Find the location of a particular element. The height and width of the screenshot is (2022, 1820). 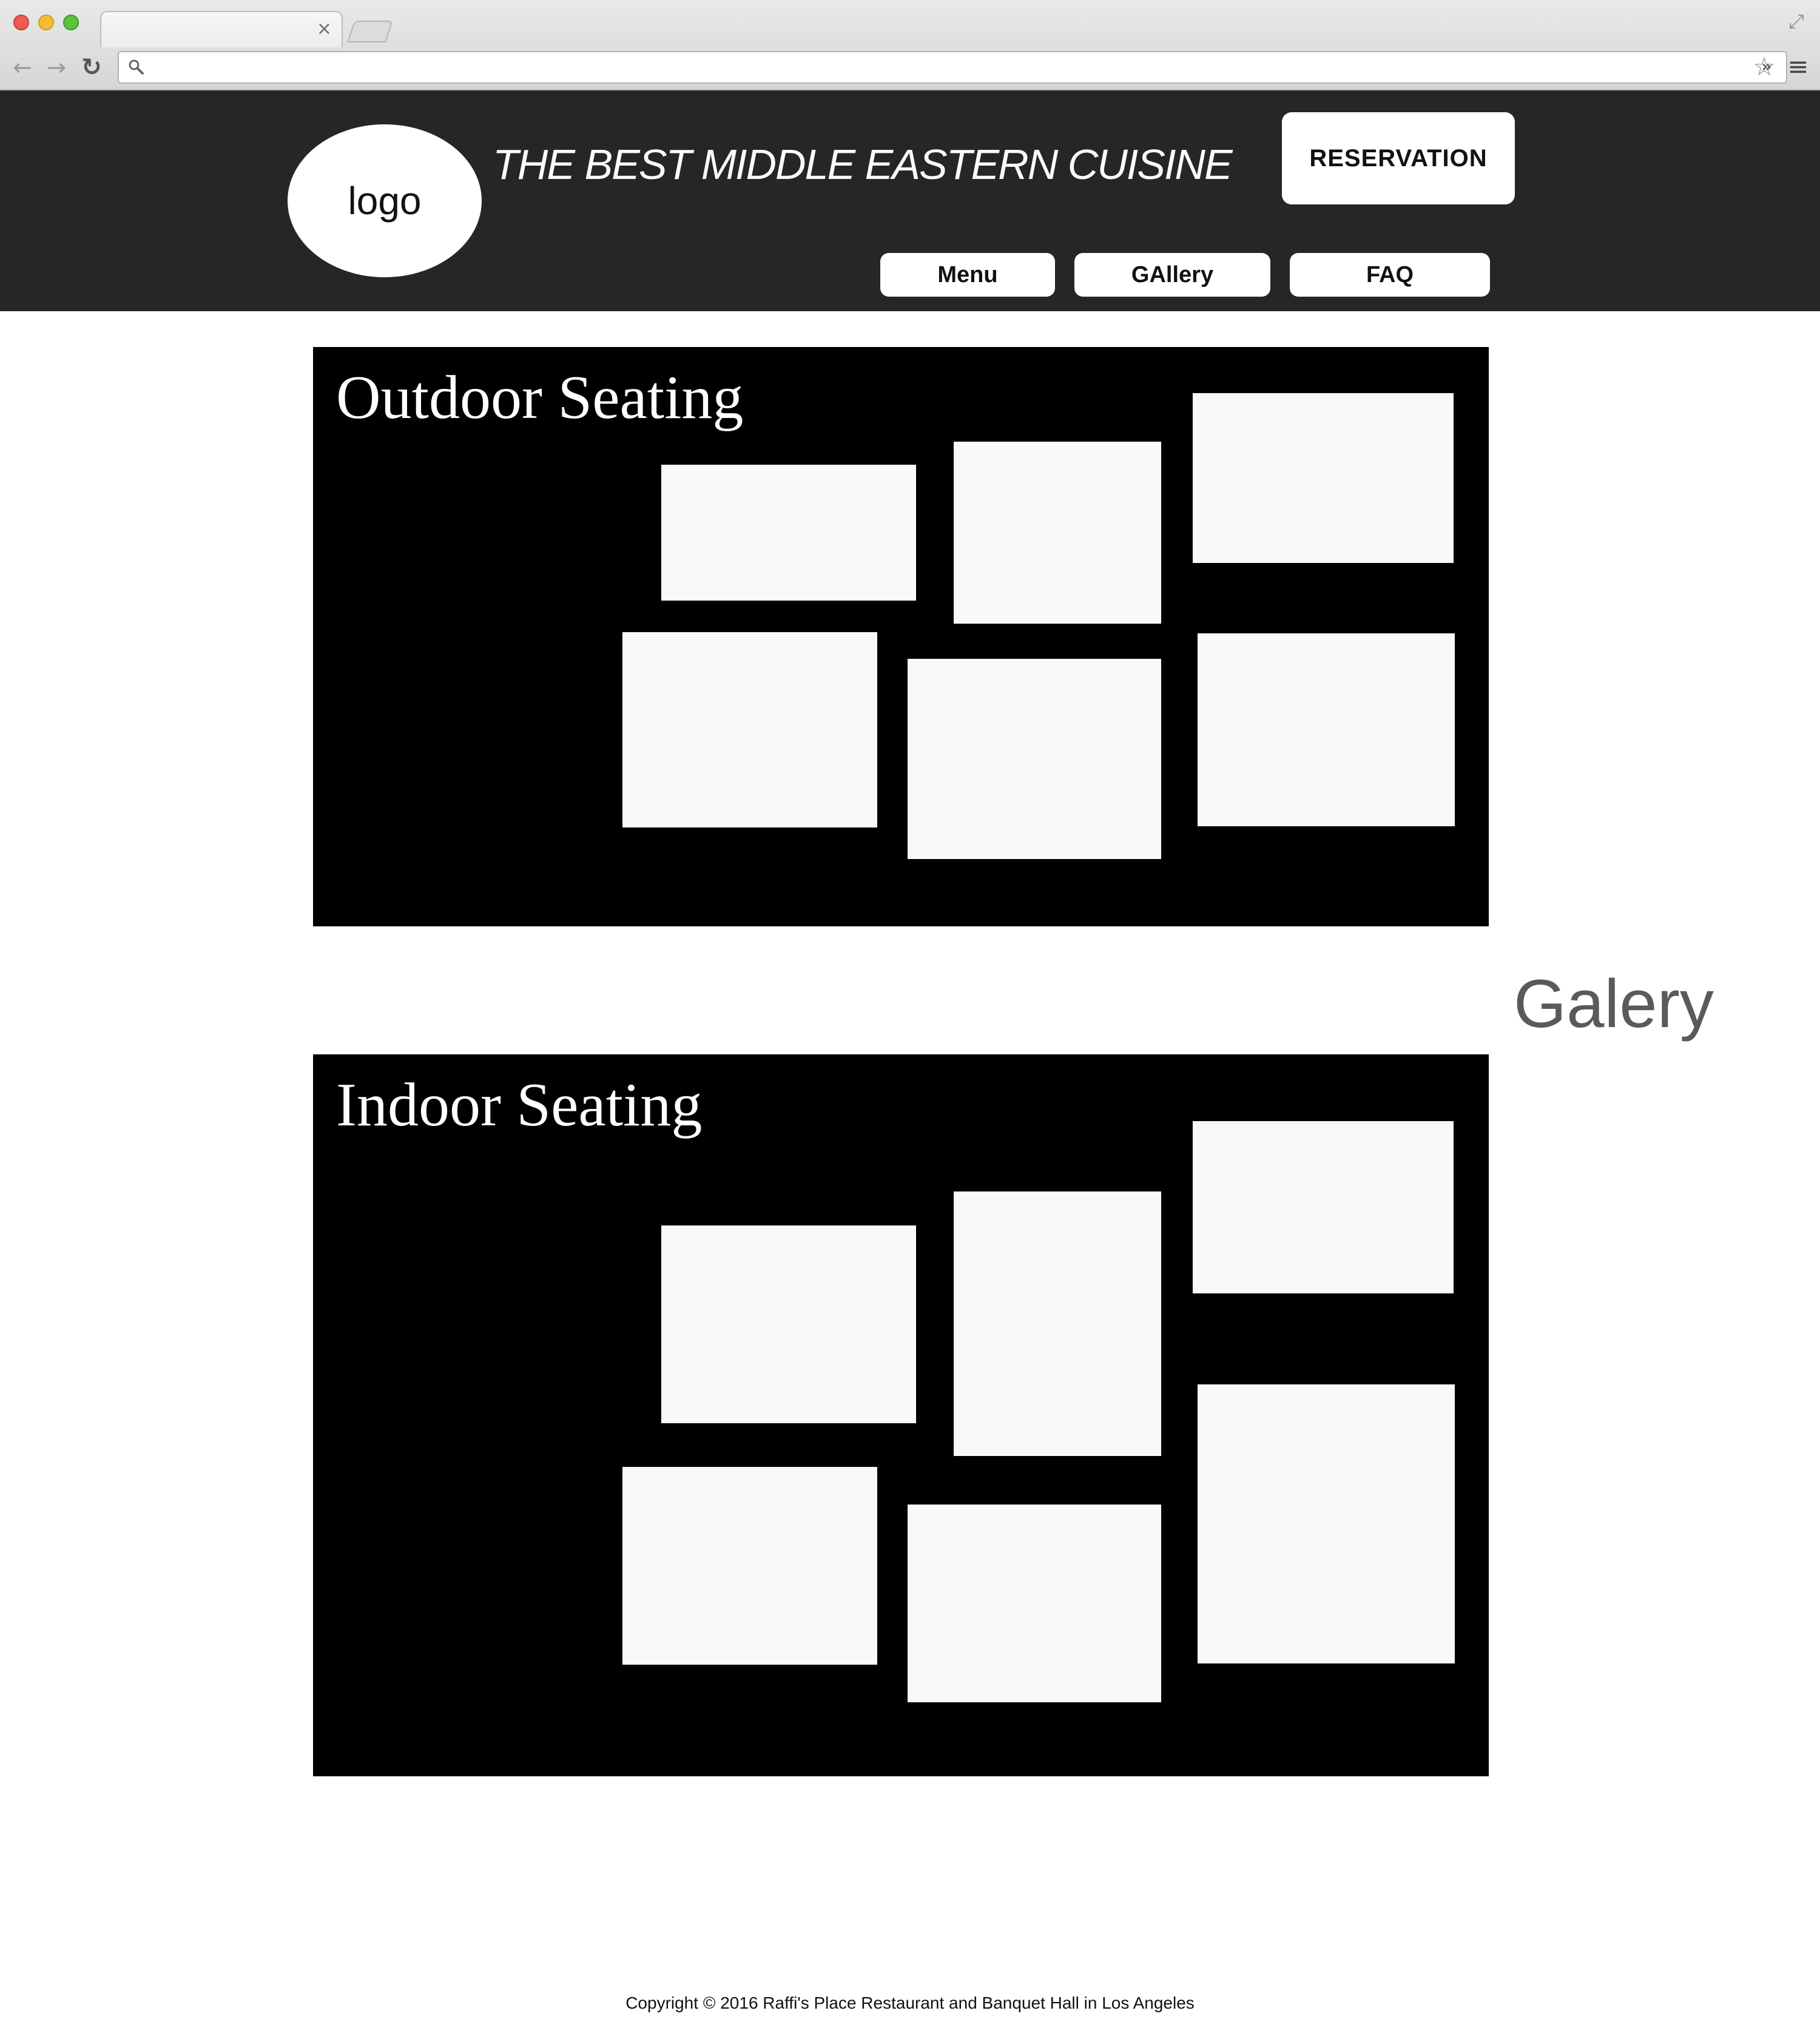

window-close-button is located at coordinates (21, 22).